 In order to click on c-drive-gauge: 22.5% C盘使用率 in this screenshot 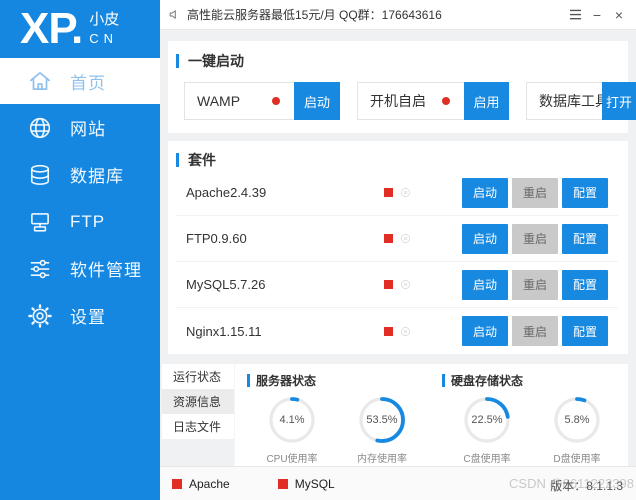, I will do `click(487, 430)`.